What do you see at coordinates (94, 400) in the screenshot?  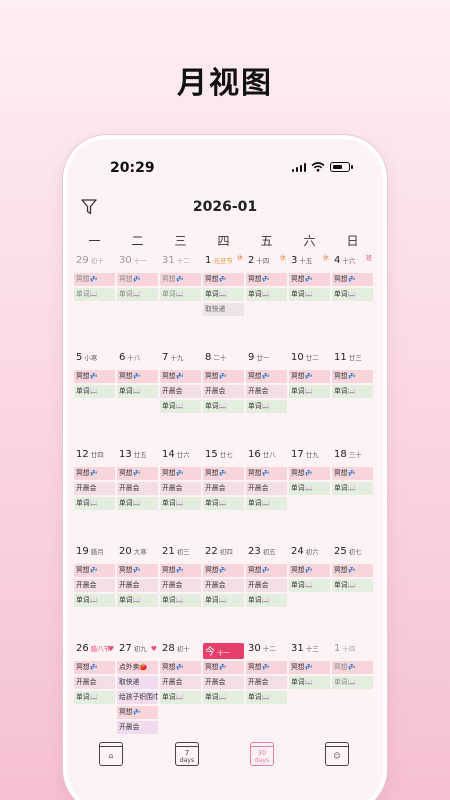 I see `day-cell: 5 小寒 冥想💤 单词📖` at bounding box center [94, 400].